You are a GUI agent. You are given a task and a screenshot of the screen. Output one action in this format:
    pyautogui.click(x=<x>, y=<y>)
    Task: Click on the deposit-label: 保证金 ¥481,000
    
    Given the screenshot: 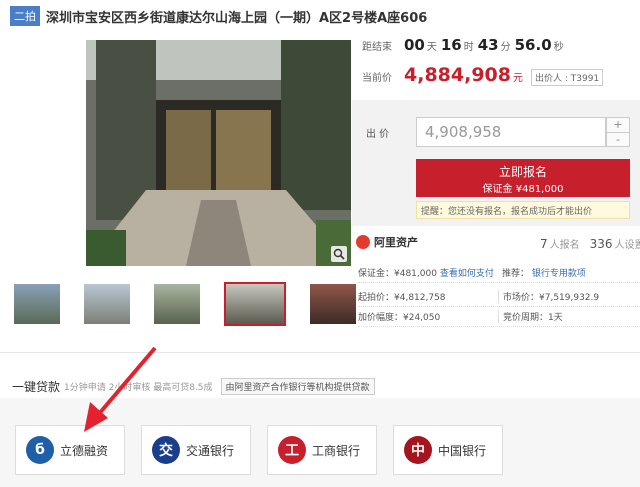 What is the action you would take?
    pyautogui.click(x=523, y=189)
    